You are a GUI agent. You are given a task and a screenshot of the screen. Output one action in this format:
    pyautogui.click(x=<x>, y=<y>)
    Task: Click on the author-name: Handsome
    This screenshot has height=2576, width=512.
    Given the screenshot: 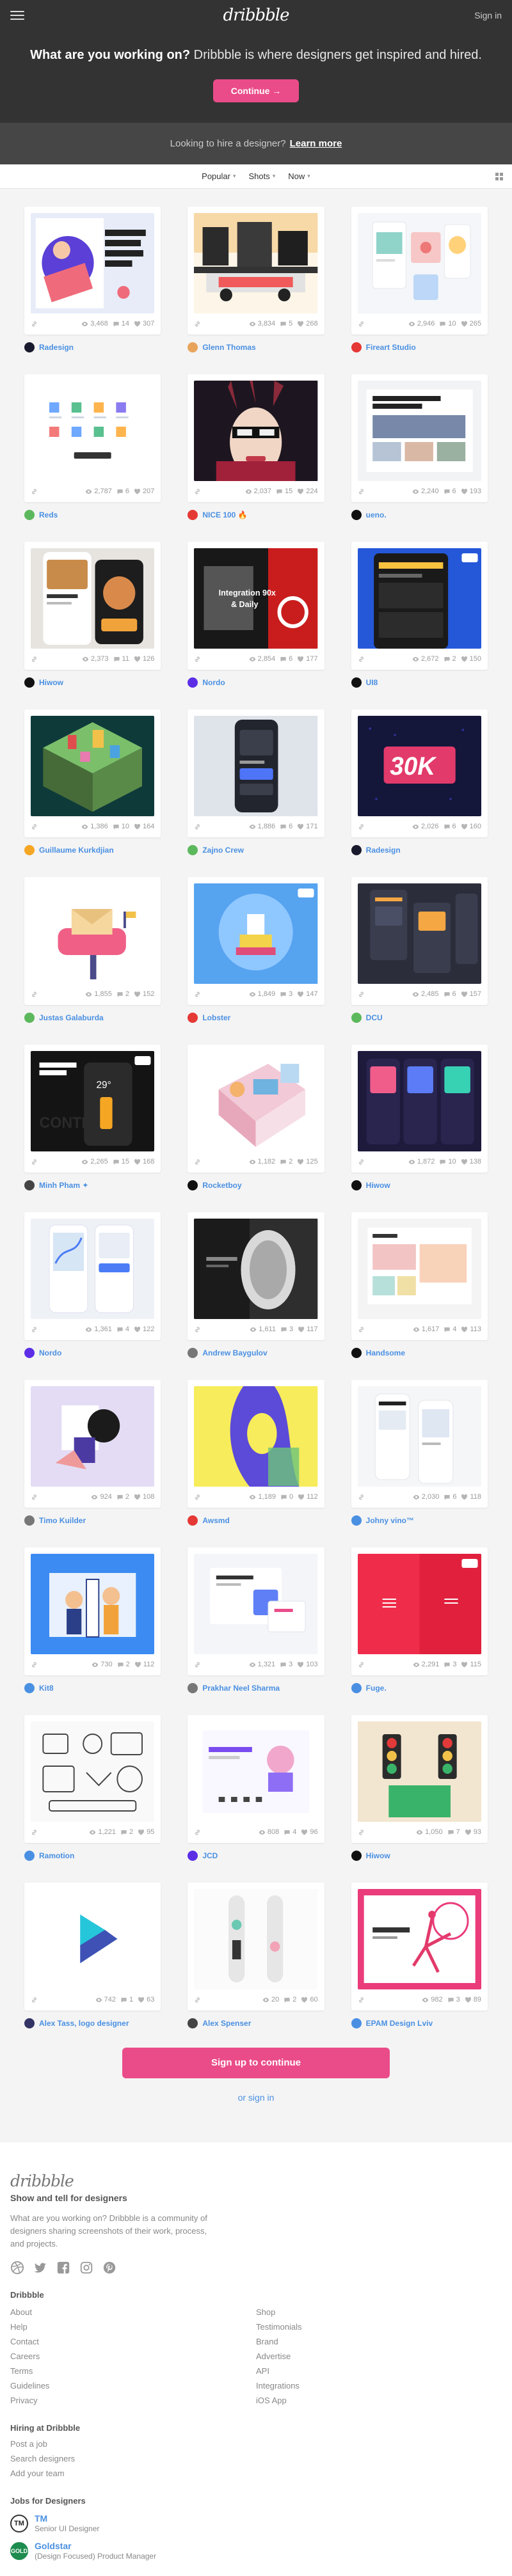 What is the action you would take?
    pyautogui.click(x=385, y=1352)
    